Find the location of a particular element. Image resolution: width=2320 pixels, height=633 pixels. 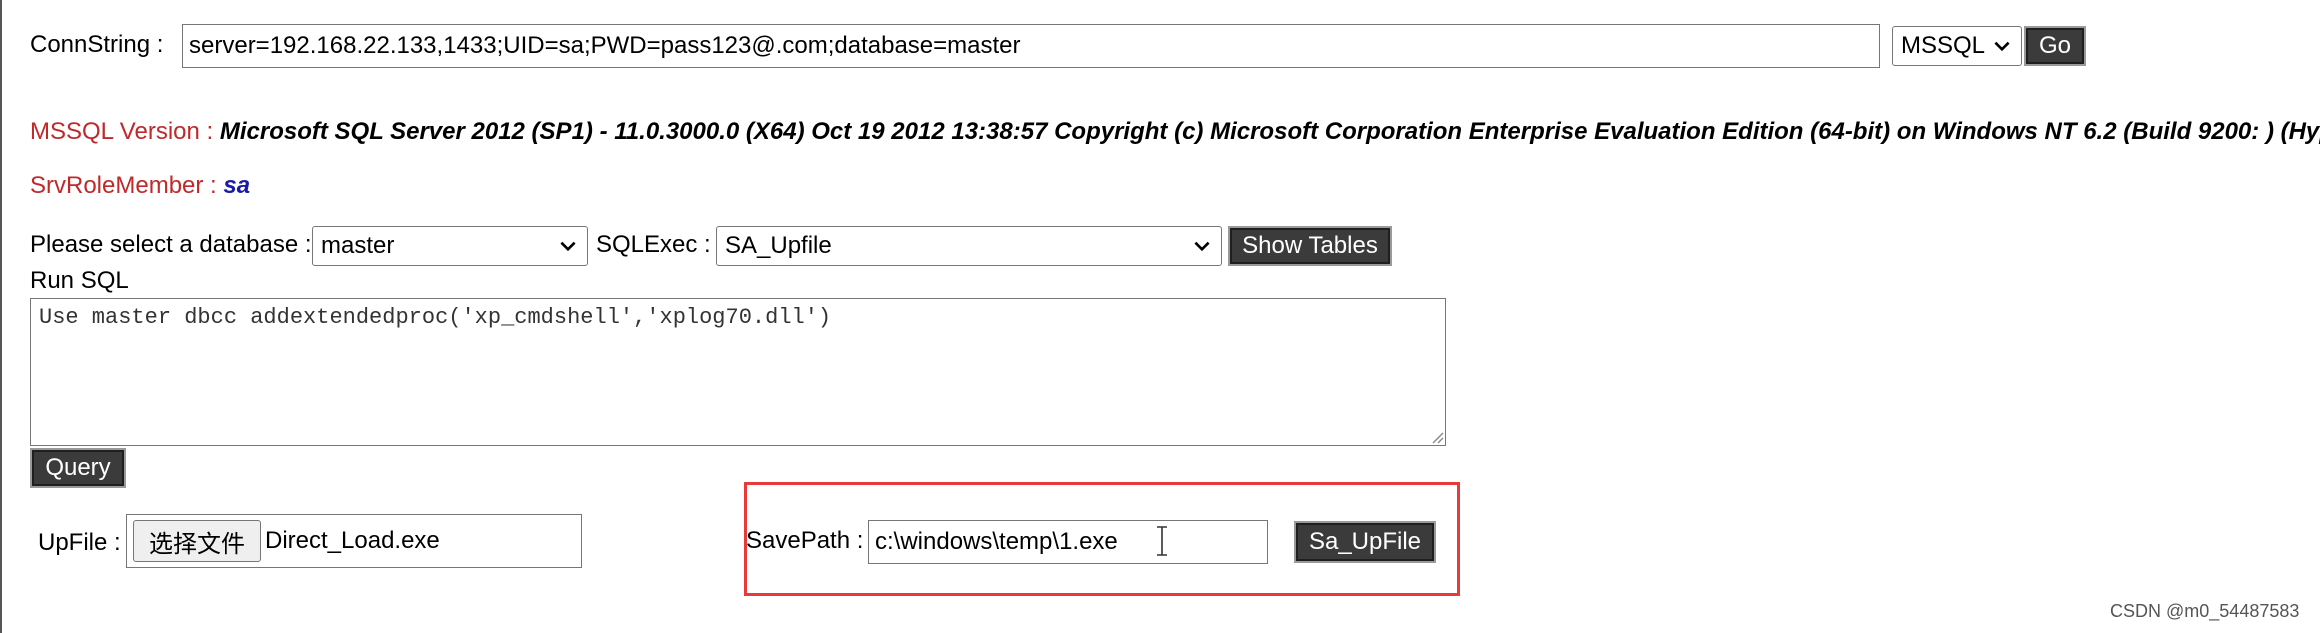

sqlexec-label: SQLExec : is located at coordinates (653, 244).